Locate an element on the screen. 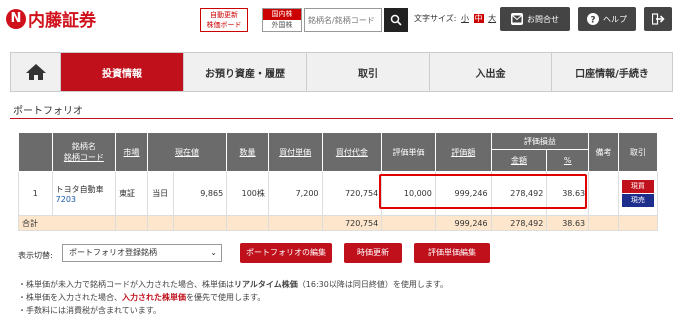 The width and height of the screenshot is (682, 328). total-empty-day is located at coordinates (160, 223).